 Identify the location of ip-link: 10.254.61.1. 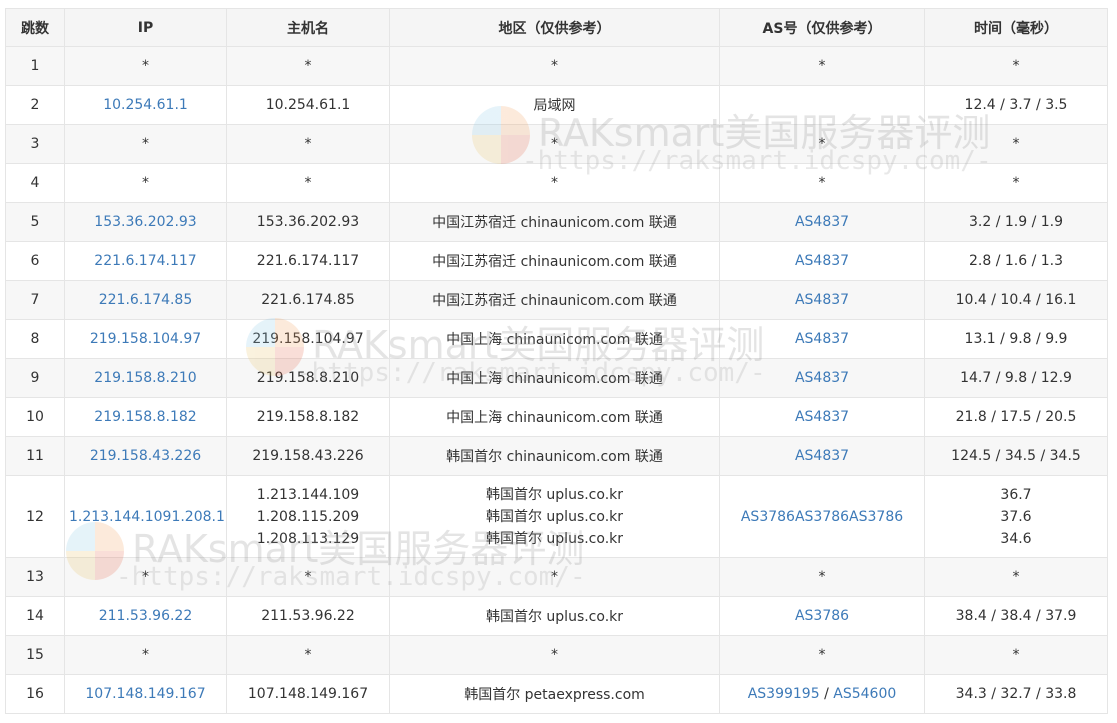
(145, 105).